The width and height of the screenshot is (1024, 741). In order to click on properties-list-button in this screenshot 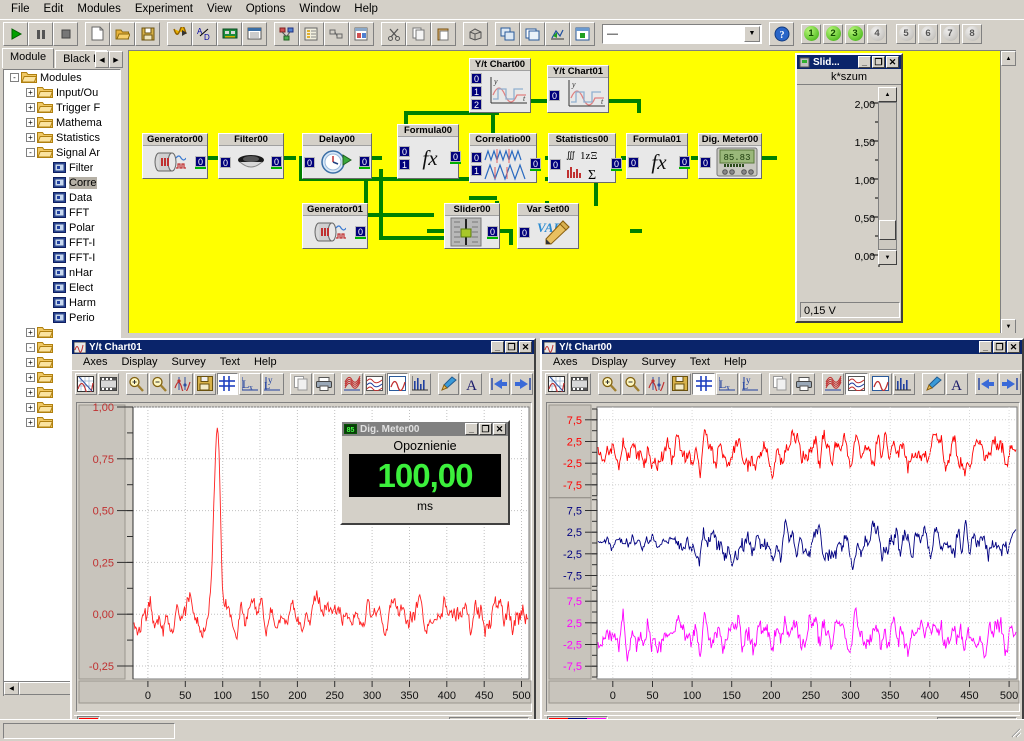, I will do `click(311, 33)`.